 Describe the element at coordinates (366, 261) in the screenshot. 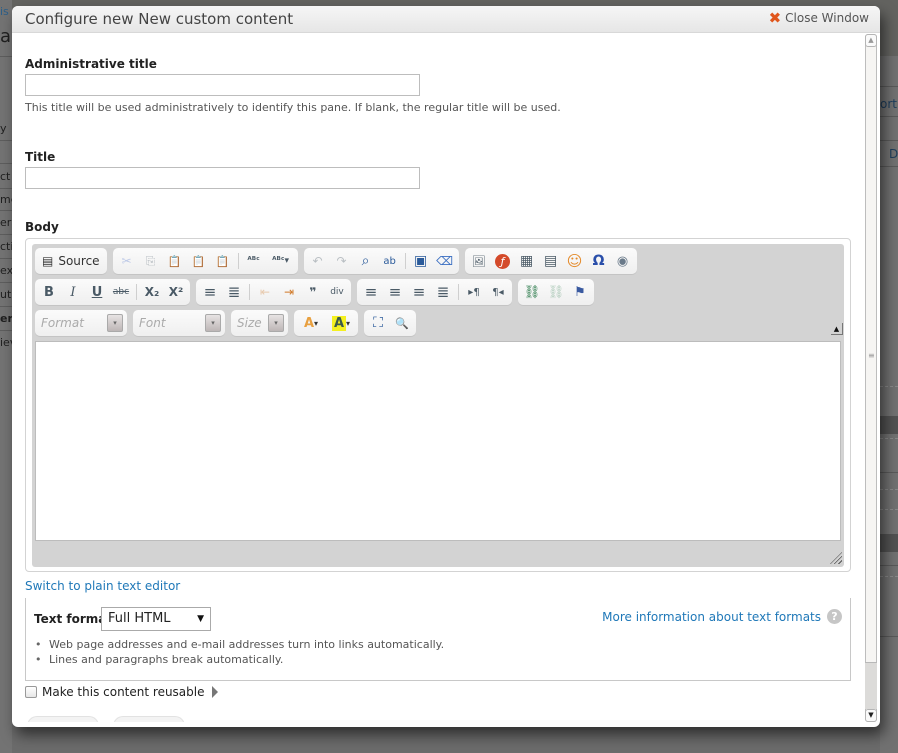

I see `find-button: ⌕` at that location.